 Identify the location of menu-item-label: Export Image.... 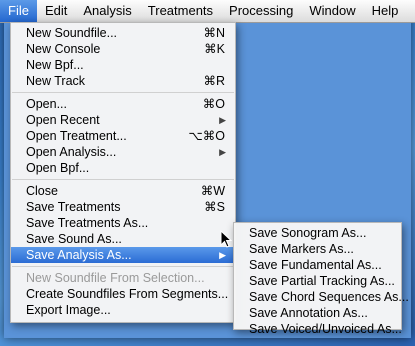
(68, 310).